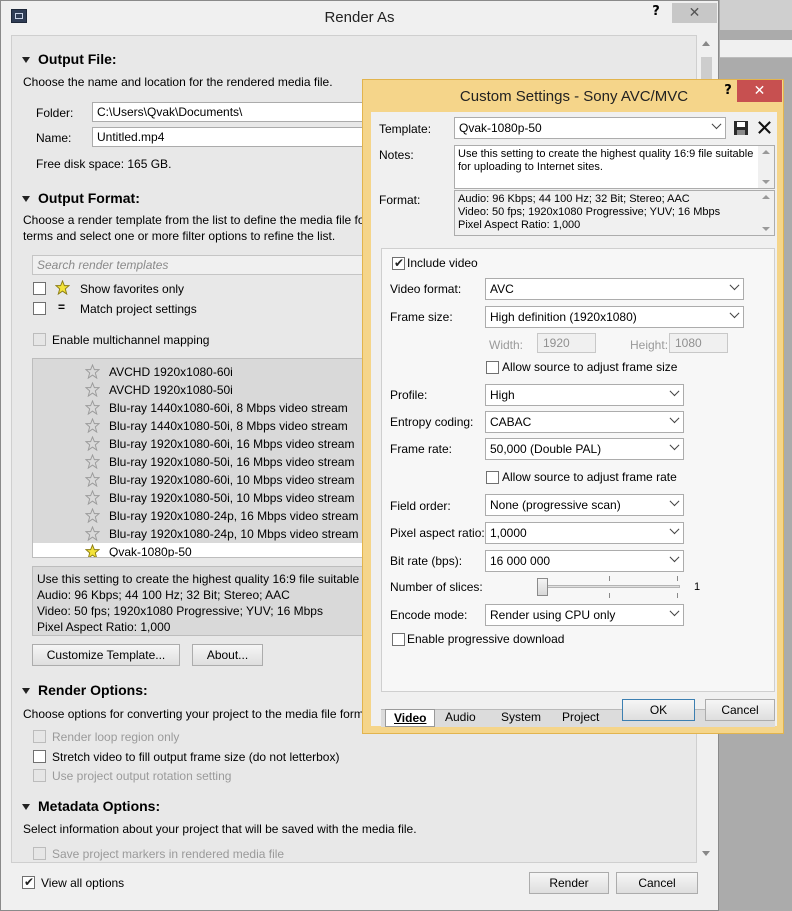 Image resolution: width=792 pixels, height=911 pixels. I want to click on field-order-value: None (progressive scan), so click(555, 505).